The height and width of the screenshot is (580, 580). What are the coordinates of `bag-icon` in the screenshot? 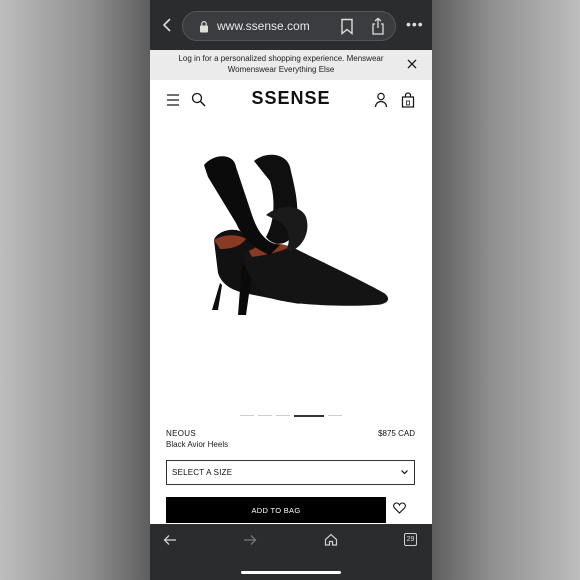 It's located at (408, 100).